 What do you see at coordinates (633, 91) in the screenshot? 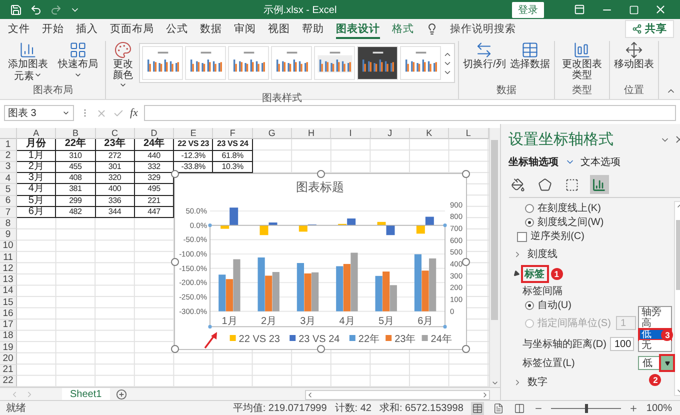
I see `group-label: 位置` at bounding box center [633, 91].